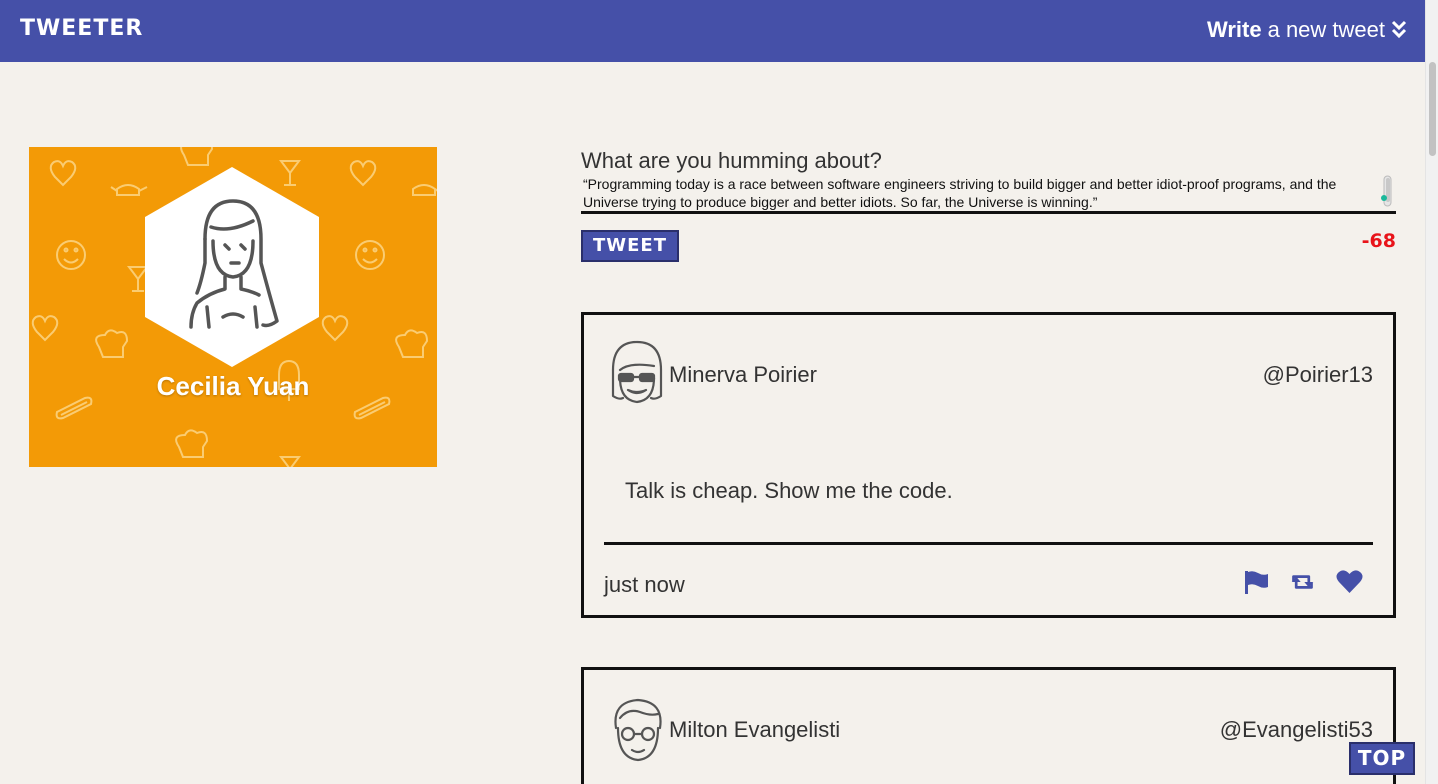 Image resolution: width=1438 pixels, height=784 pixels. Describe the element at coordinates (630, 246) in the screenshot. I see `tweet-button: TWEET` at that location.